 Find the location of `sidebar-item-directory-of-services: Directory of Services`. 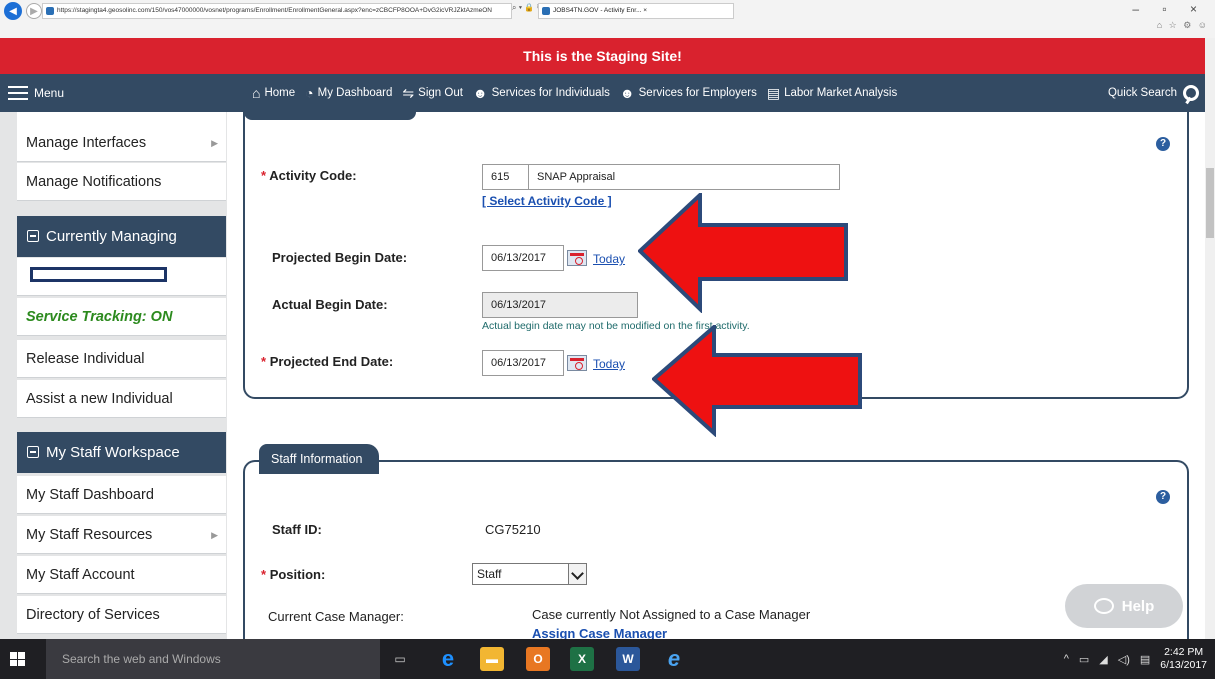

sidebar-item-directory-of-services: Directory of Services is located at coordinates (121, 615).